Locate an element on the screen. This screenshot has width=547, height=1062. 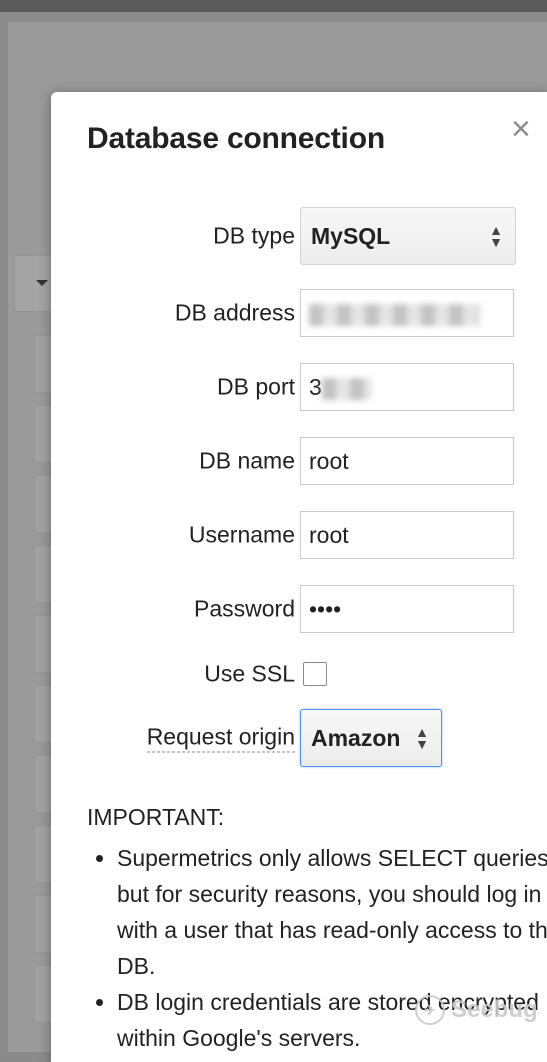
request-origin-value: Amazon is located at coordinates (356, 738).